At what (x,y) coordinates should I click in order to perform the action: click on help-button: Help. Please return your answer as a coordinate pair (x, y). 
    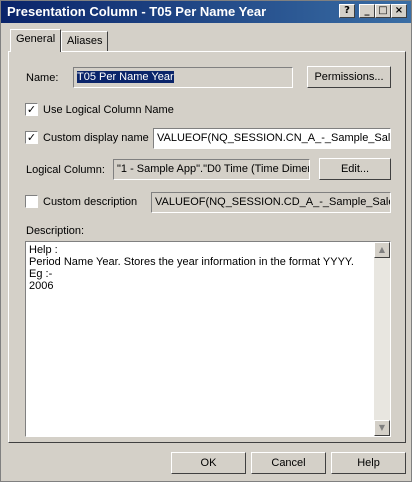
    Looking at the image, I should click on (368, 463).